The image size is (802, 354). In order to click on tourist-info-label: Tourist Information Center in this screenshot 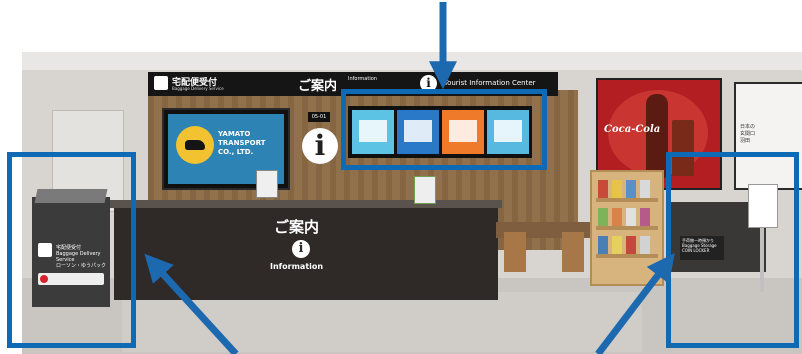, I will do `click(490, 83)`.